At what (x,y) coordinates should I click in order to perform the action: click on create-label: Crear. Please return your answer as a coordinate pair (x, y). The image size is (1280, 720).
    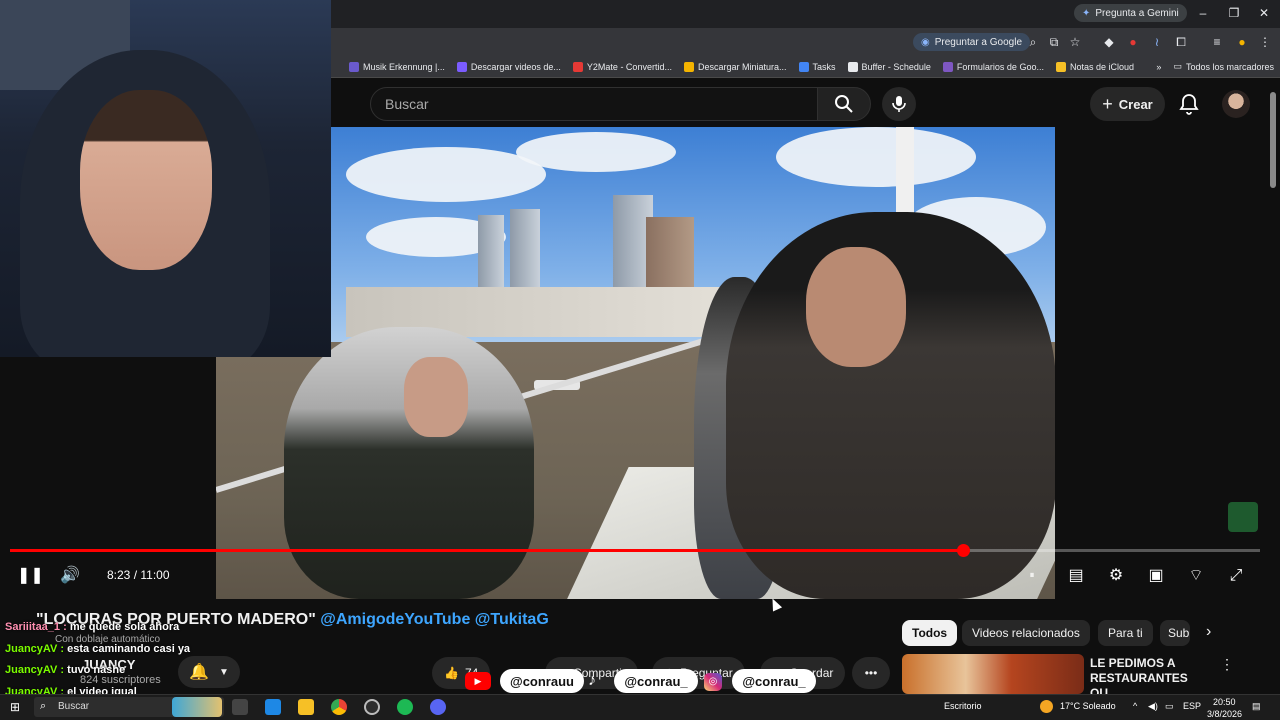
    Looking at the image, I should click on (1135, 104).